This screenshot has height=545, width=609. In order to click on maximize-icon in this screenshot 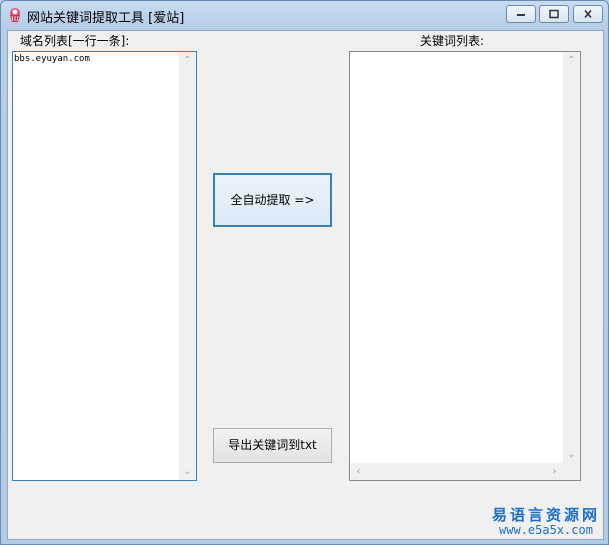, I will do `click(554, 14)`.